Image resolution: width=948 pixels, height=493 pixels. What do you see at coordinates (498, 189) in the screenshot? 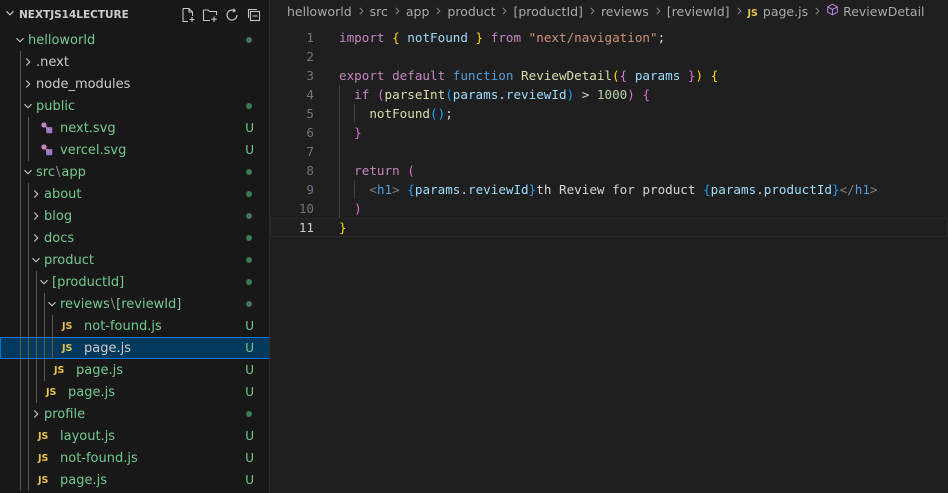
I see `code-token: reviewId` at bounding box center [498, 189].